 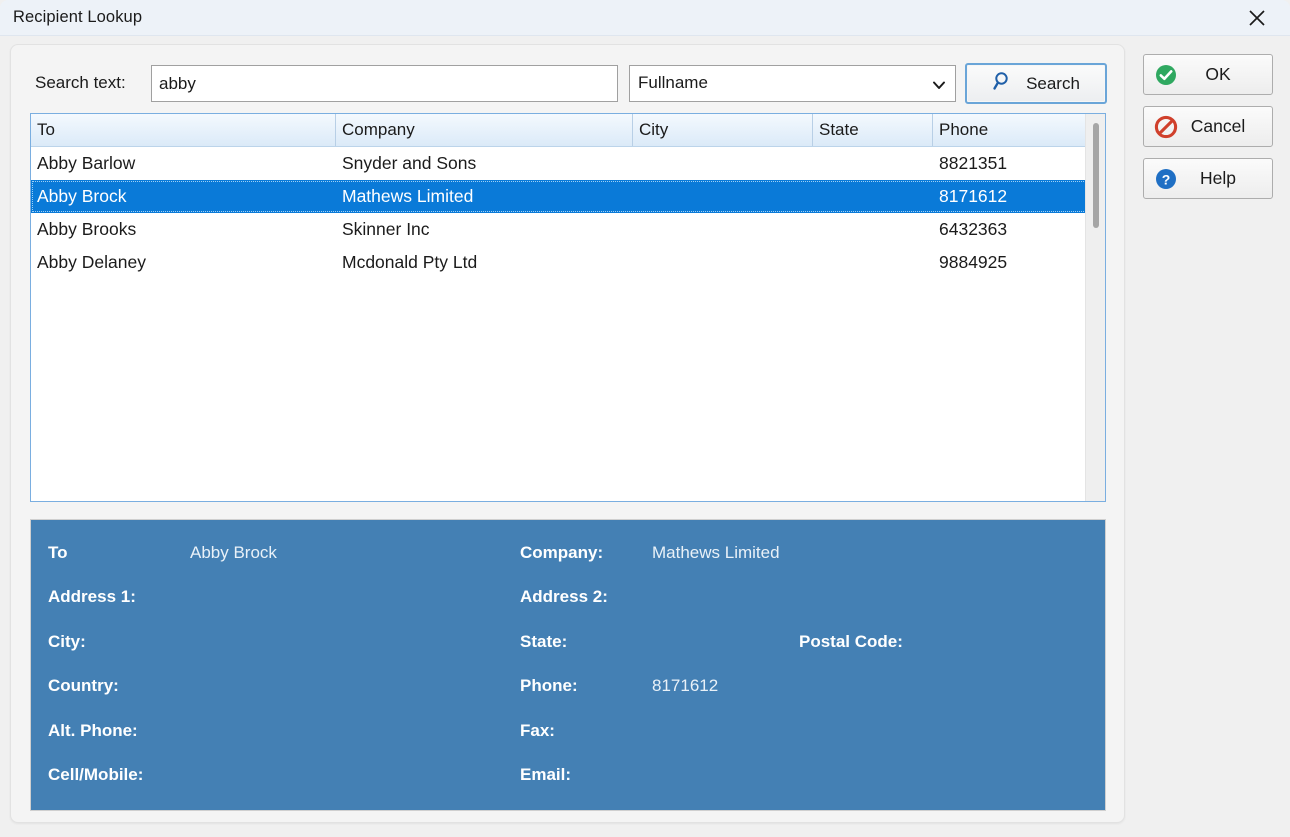 I want to click on title-bar: Recipient Lookup, so click(x=645, y=18).